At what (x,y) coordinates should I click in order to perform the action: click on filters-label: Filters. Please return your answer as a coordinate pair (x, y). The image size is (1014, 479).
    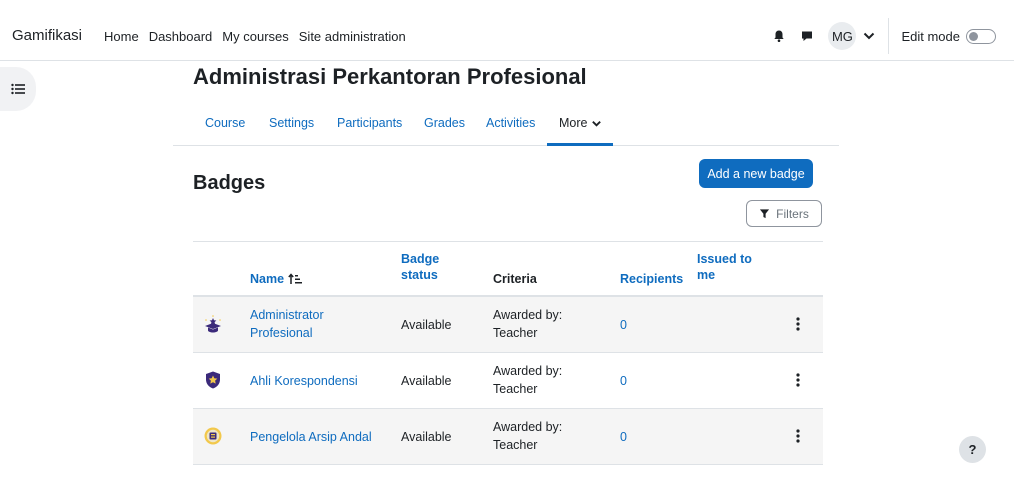
    Looking at the image, I should click on (792, 213).